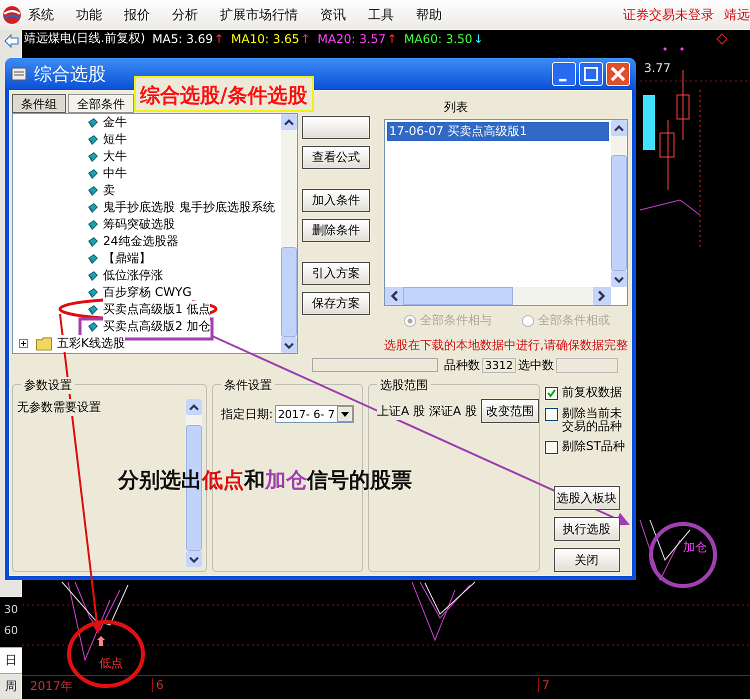 The image size is (750, 699). Describe the element at coordinates (224, 94) in the screenshot. I see `headline-text: 综合选股/条件选股` at that location.